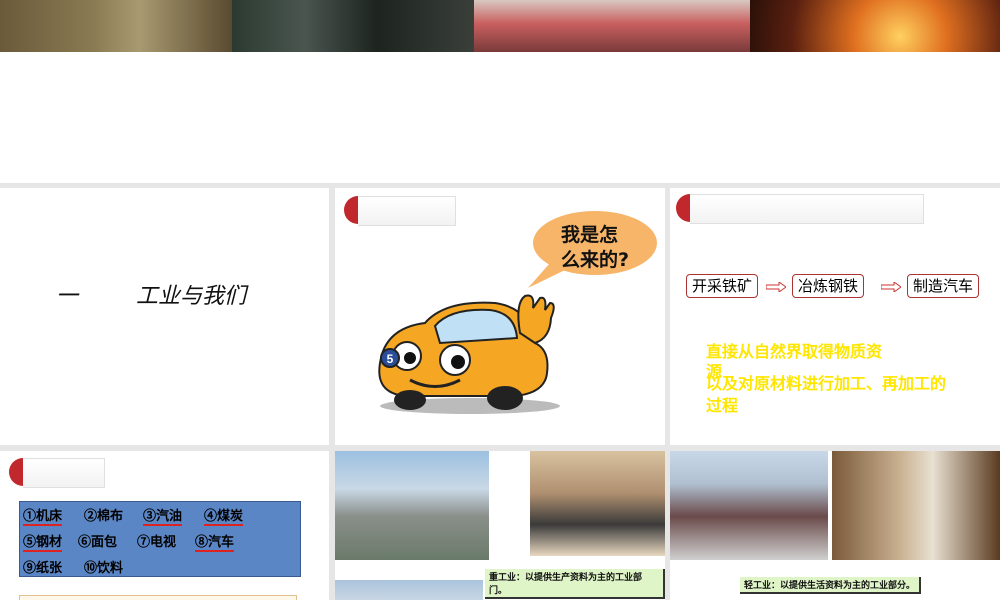 The width and height of the screenshot is (1000, 600). What do you see at coordinates (722, 405) in the screenshot?
I see `definition-line2b: 过程` at bounding box center [722, 405].